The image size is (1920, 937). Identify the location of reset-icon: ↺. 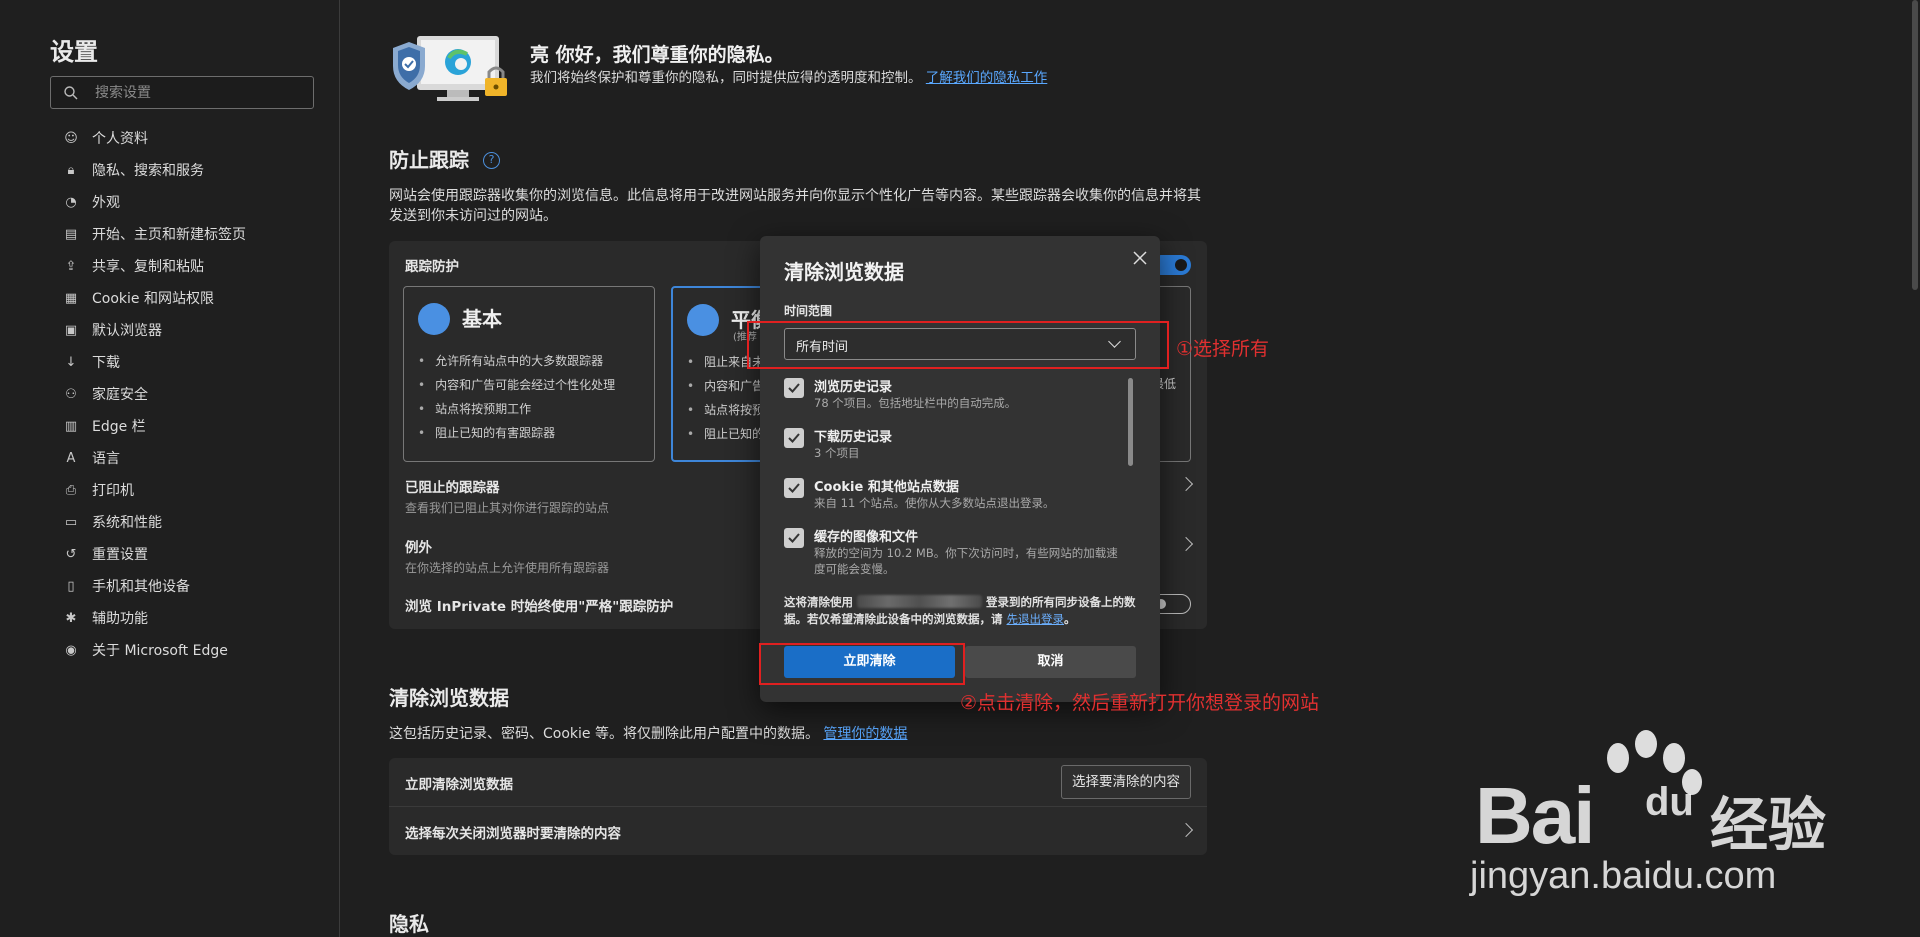
(71, 554).